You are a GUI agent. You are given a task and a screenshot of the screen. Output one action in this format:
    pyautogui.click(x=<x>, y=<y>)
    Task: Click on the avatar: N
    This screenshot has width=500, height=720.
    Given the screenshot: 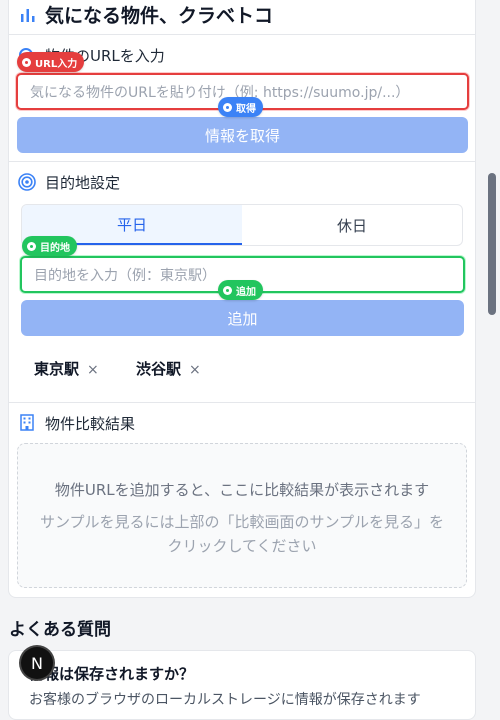 What is the action you would take?
    pyautogui.click(x=37, y=663)
    